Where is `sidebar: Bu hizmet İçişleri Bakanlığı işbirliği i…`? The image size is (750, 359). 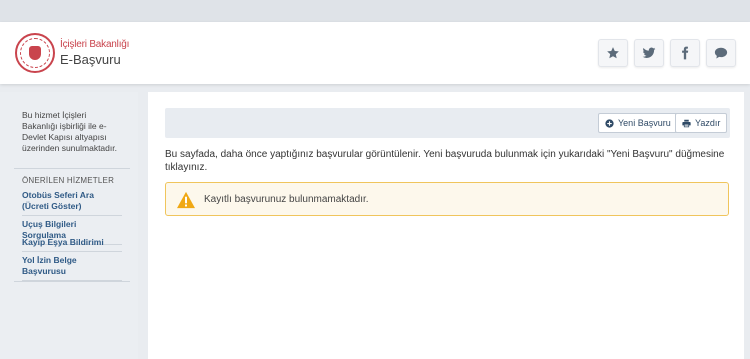
sidebar: Bu hizmet İçişleri Bakanlığı işbirliği i… is located at coordinates (69, 225).